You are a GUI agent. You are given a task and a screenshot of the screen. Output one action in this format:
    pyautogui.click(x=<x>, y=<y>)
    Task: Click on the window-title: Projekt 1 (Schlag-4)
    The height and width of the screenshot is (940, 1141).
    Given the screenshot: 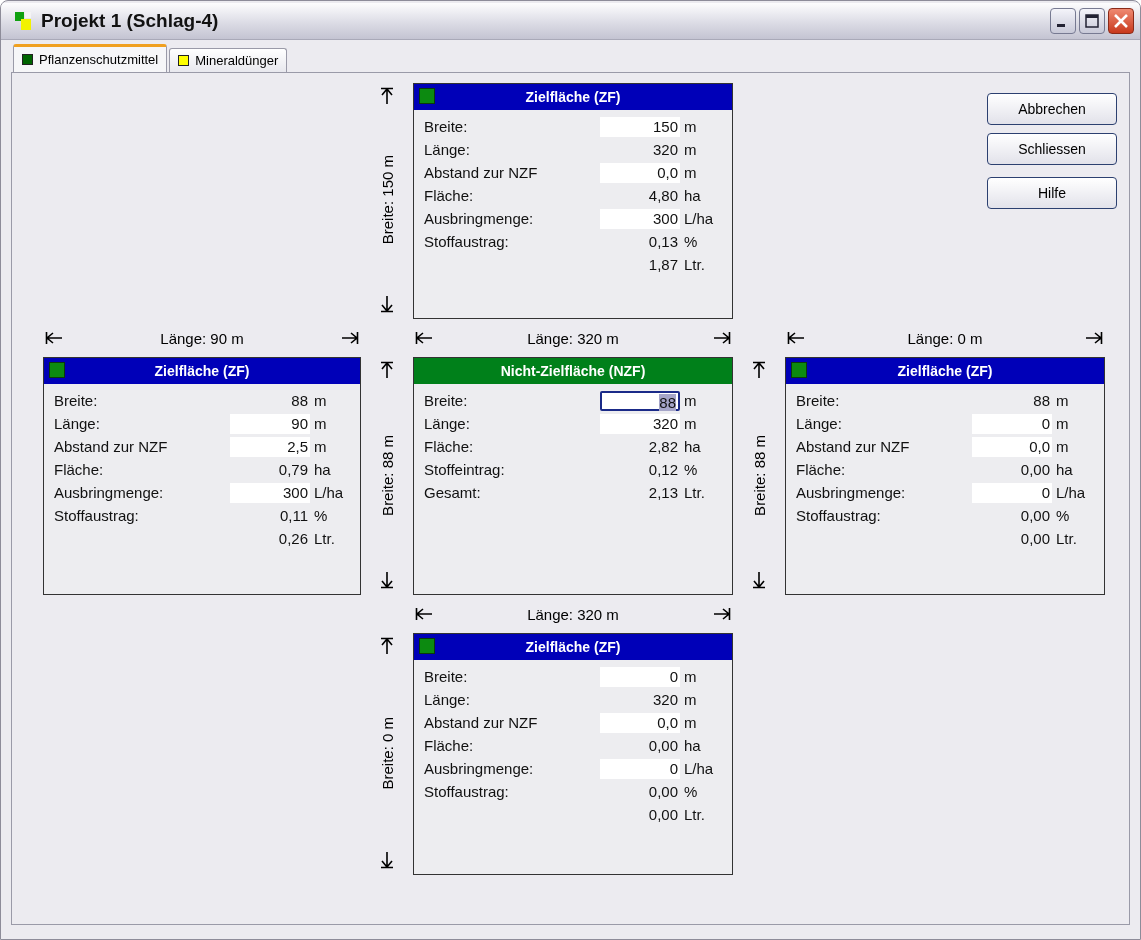 What is the action you would take?
    pyautogui.click(x=130, y=21)
    